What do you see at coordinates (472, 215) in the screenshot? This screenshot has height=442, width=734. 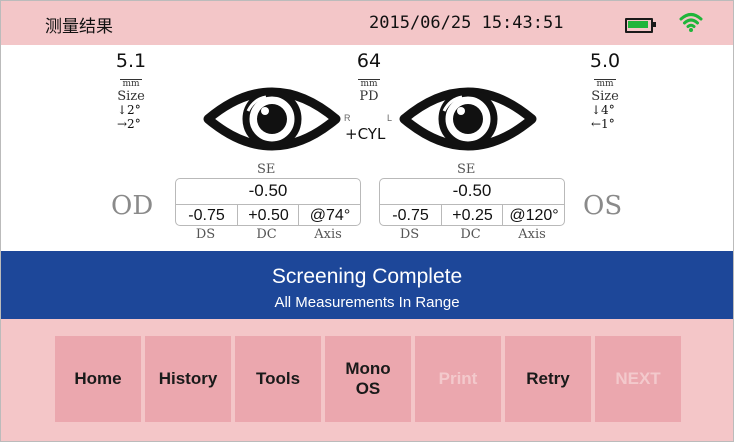 I see `os-dc-value: +0.25` at bounding box center [472, 215].